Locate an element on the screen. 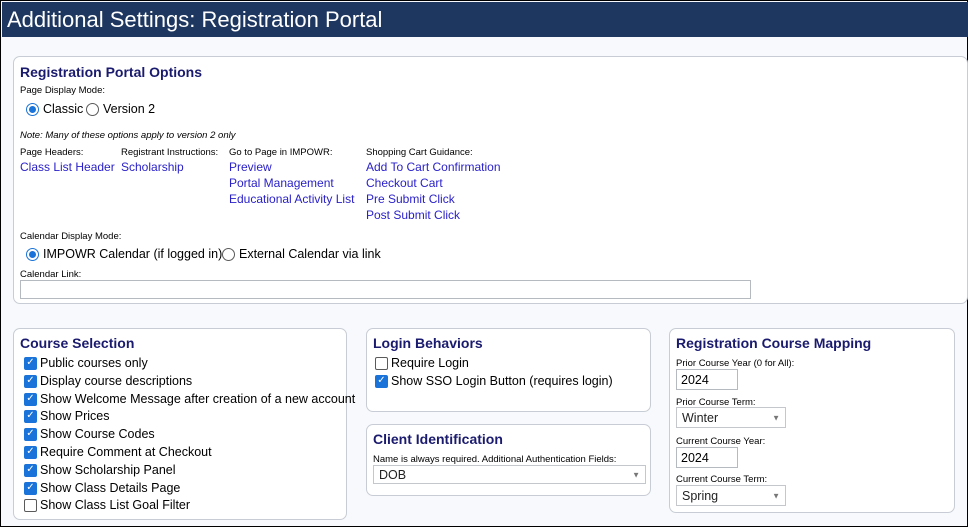 The width and height of the screenshot is (968, 527). checkbox-label: Show Scholarship Panel is located at coordinates (108, 470).